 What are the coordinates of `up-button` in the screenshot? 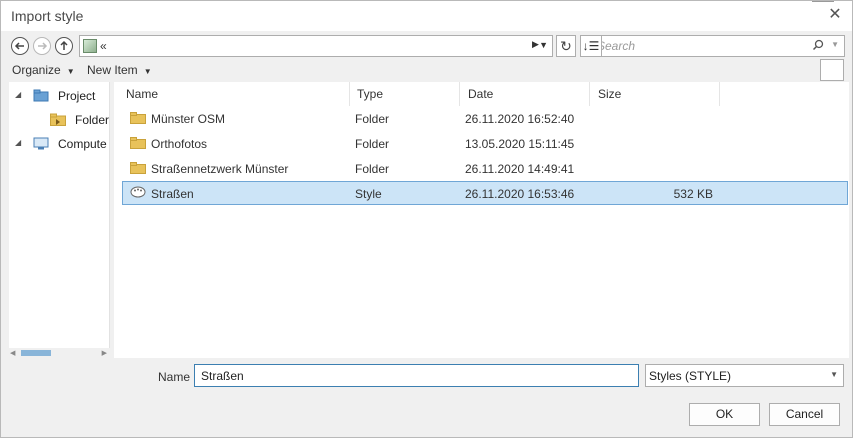 It's located at (64, 46).